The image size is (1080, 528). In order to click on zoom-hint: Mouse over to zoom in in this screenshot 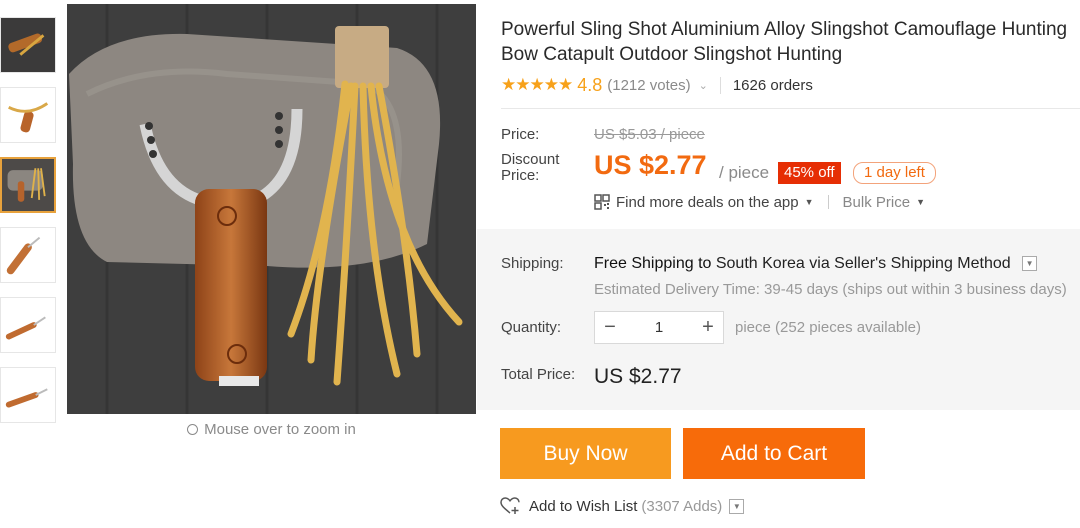, I will do `click(271, 429)`.